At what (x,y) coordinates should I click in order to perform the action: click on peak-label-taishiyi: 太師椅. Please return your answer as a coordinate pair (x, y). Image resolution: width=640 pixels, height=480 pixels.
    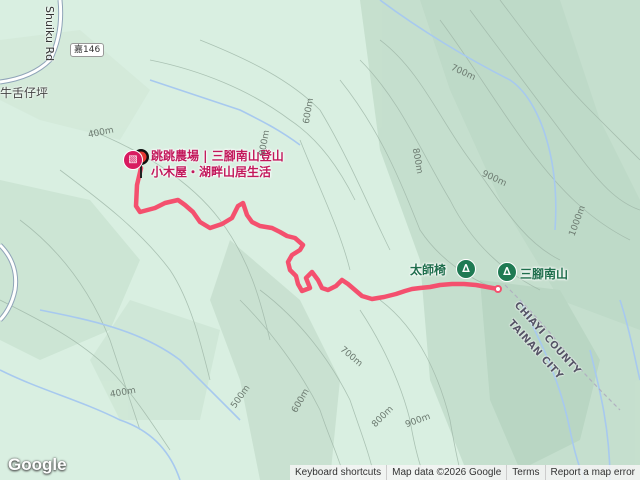
    Looking at the image, I should click on (428, 269).